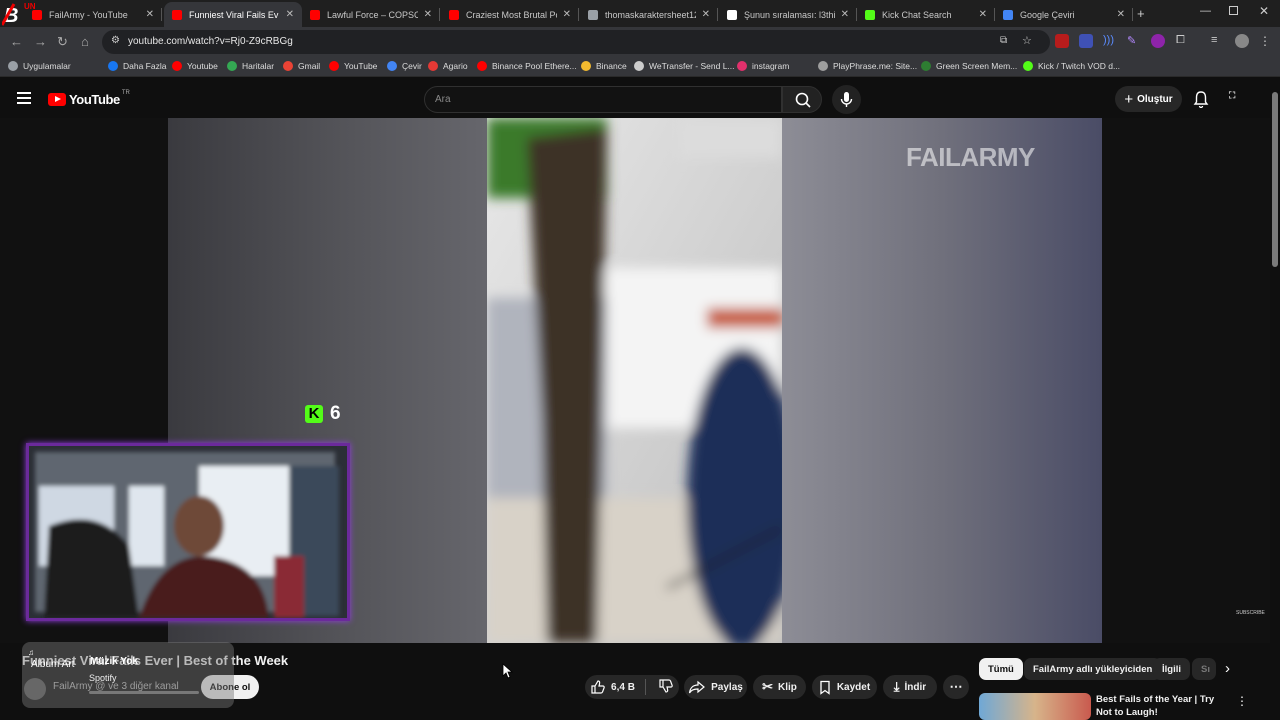 This screenshot has height=720, width=1280. What do you see at coordinates (1047, 14) in the screenshot?
I see `tab-title: Google Çeviri` at bounding box center [1047, 14].